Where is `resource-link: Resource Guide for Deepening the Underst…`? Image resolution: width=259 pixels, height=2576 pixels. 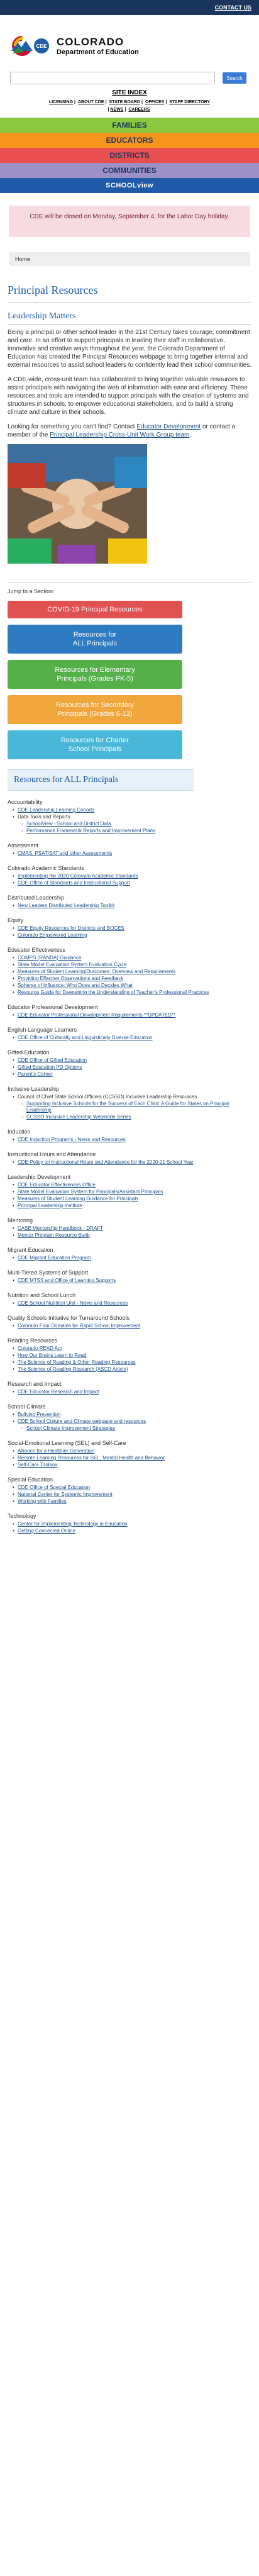
resource-link: Resource Guide for Deepening the Underst… is located at coordinates (113, 992).